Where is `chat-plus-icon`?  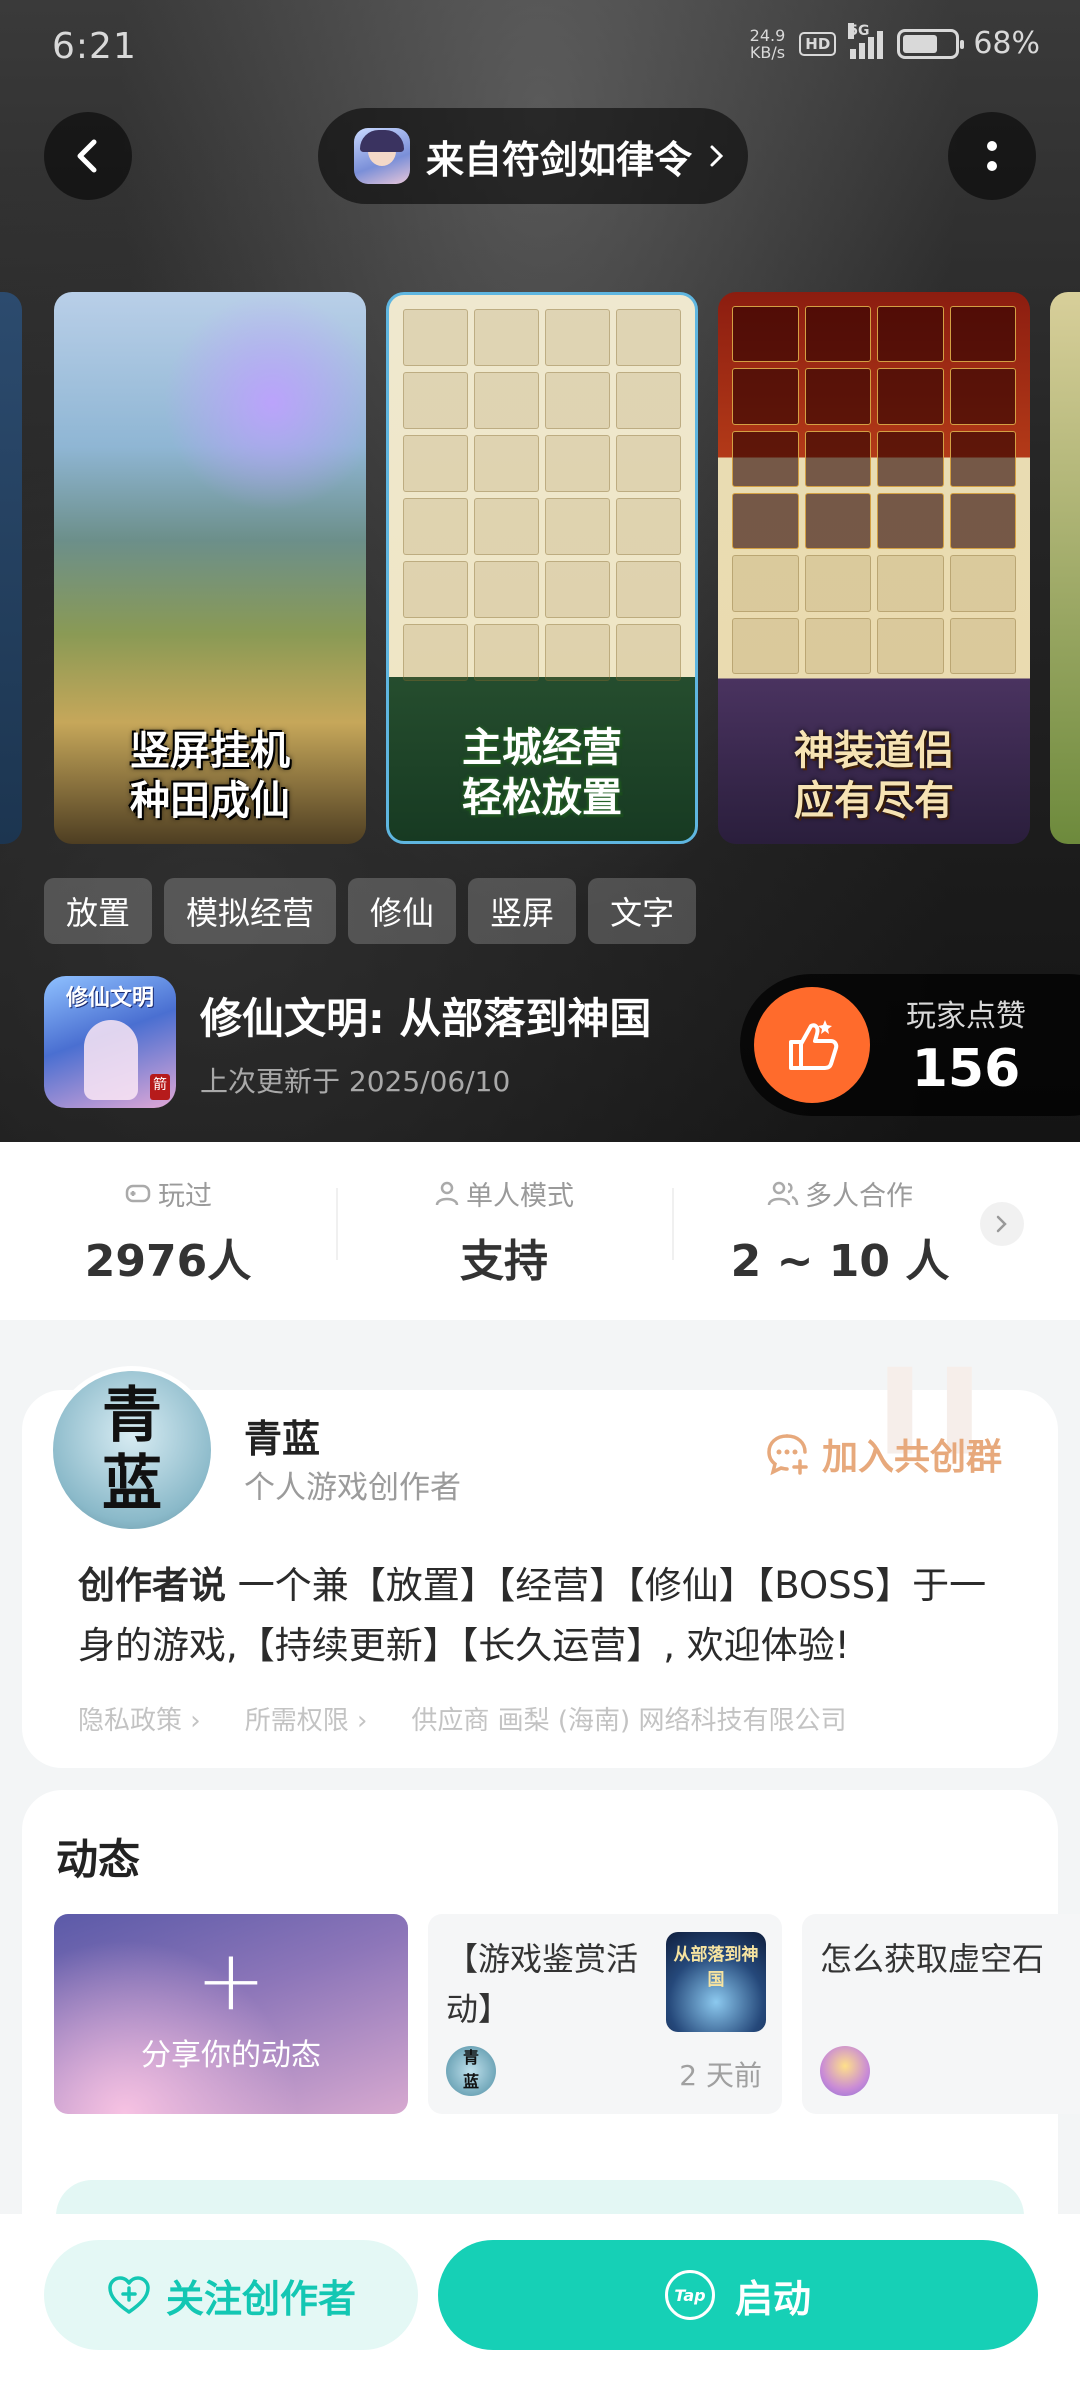
chat-plus-icon is located at coordinates (787, 1455).